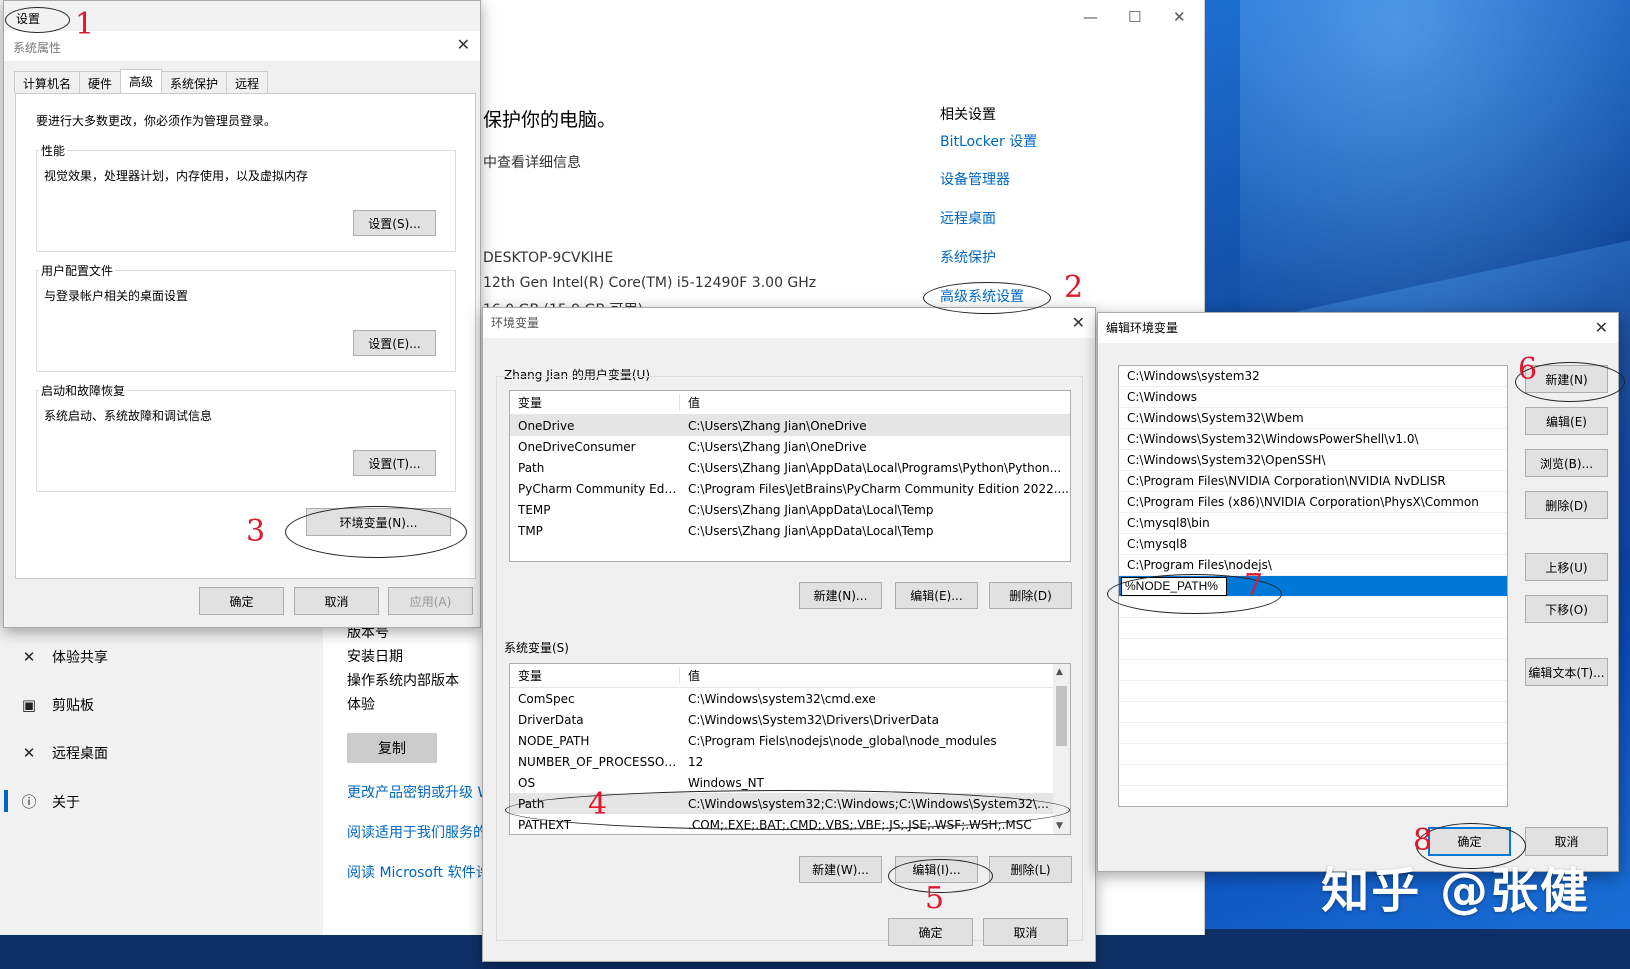  Describe the element at coordinates (1313, 376) in the screenshot. I see `list-item: C:\Windows\system32` at that location.